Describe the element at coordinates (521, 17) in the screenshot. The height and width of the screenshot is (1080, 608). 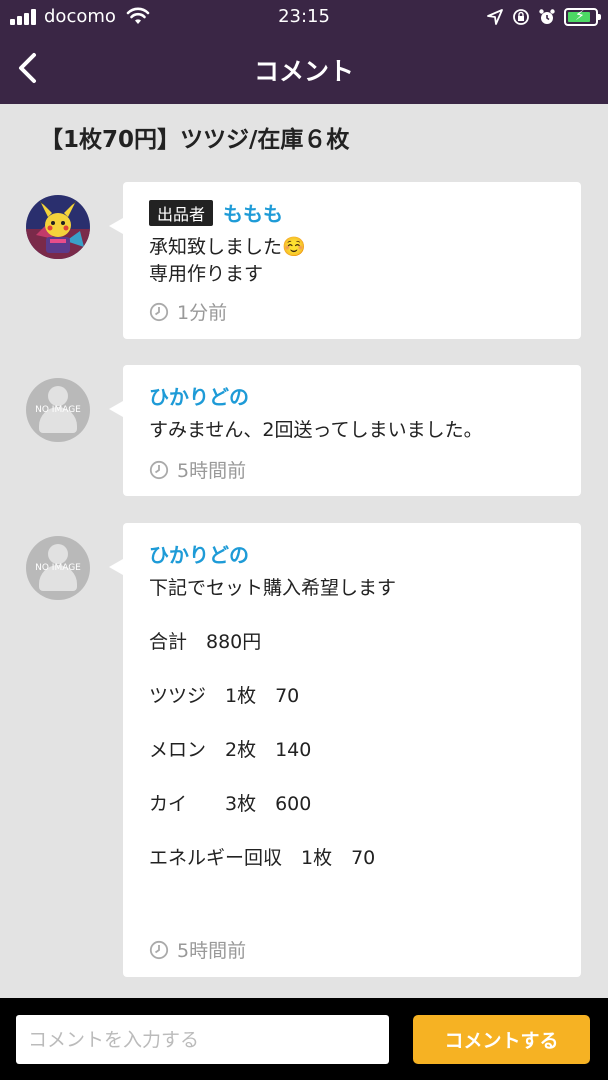
I see `rotation-lock-icon` at that location.